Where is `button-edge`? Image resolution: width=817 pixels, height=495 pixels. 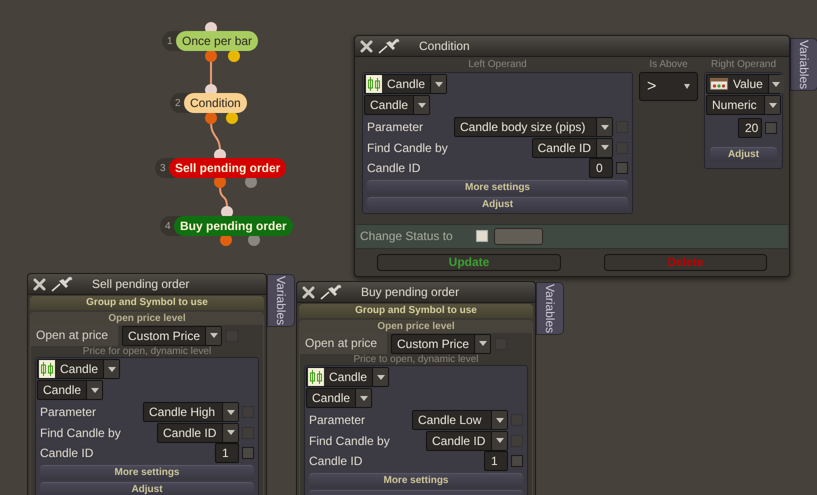 button-edge is located at coordinates (416, 492).